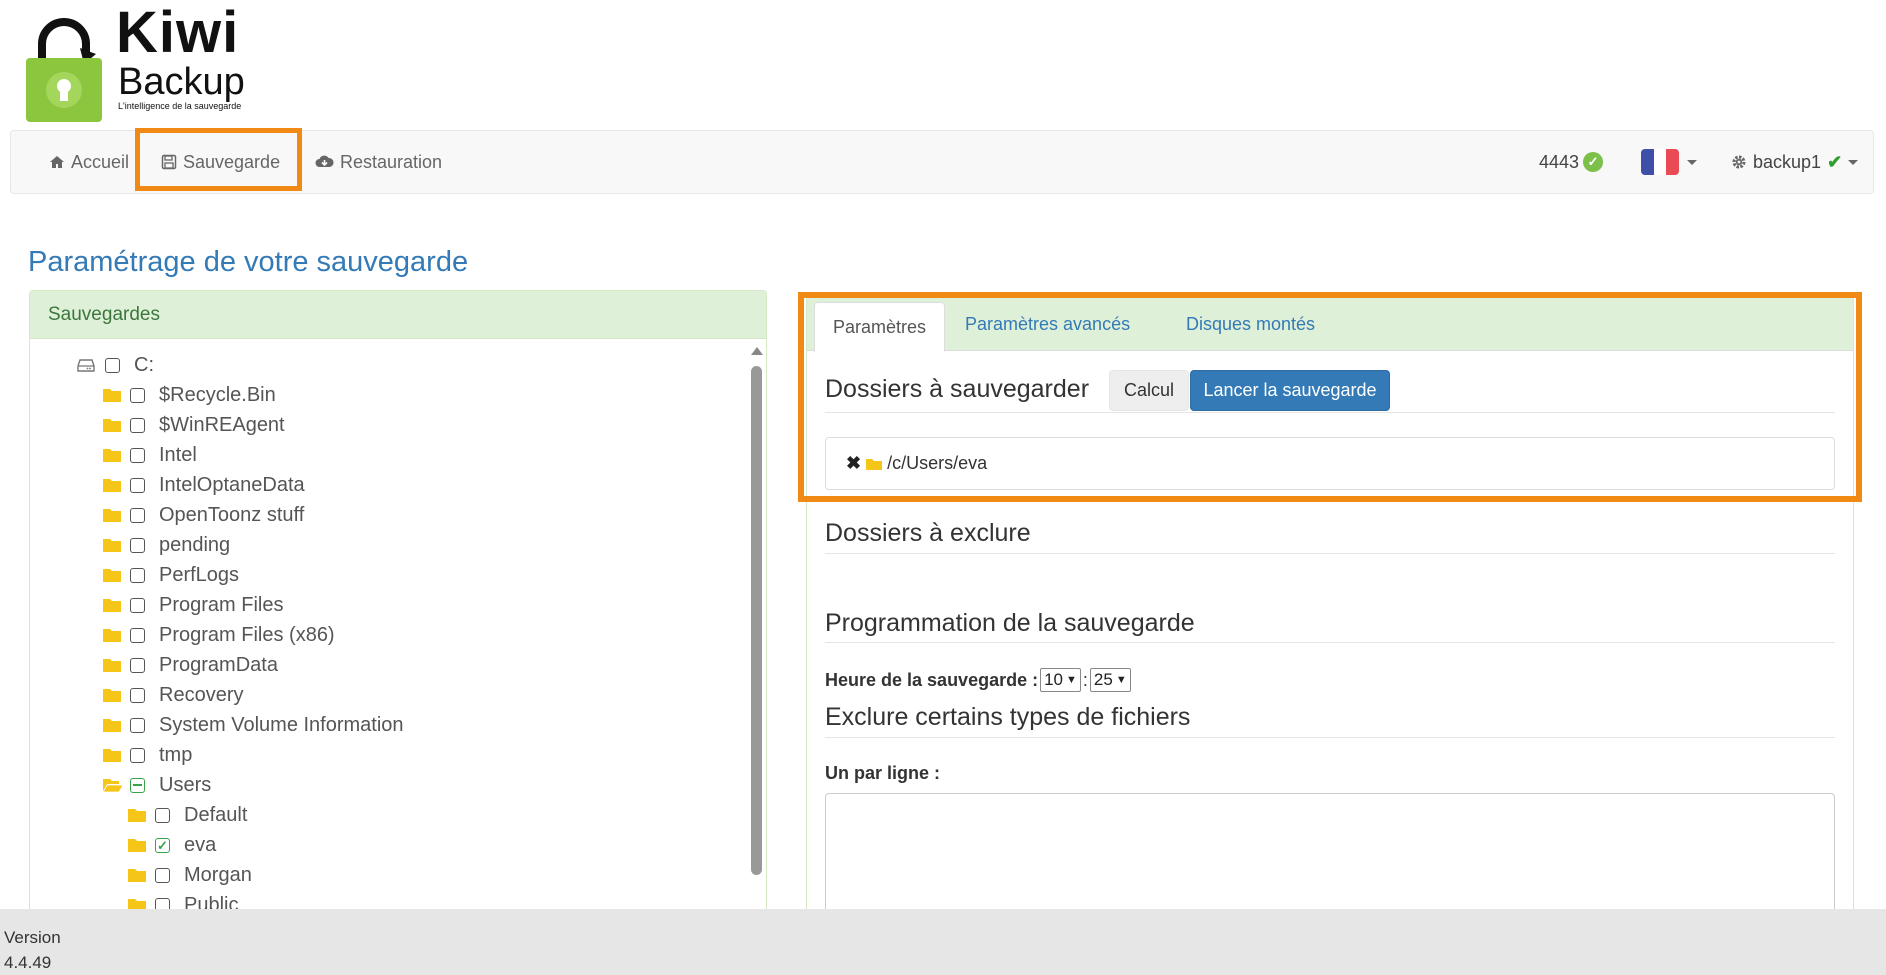 The height and width of the screenshot is (975, 1886). What do you see at coordinates (378, 162) in the screenshot?
I see `nav-restauration: Restauration` at bounding box center [378, 162].